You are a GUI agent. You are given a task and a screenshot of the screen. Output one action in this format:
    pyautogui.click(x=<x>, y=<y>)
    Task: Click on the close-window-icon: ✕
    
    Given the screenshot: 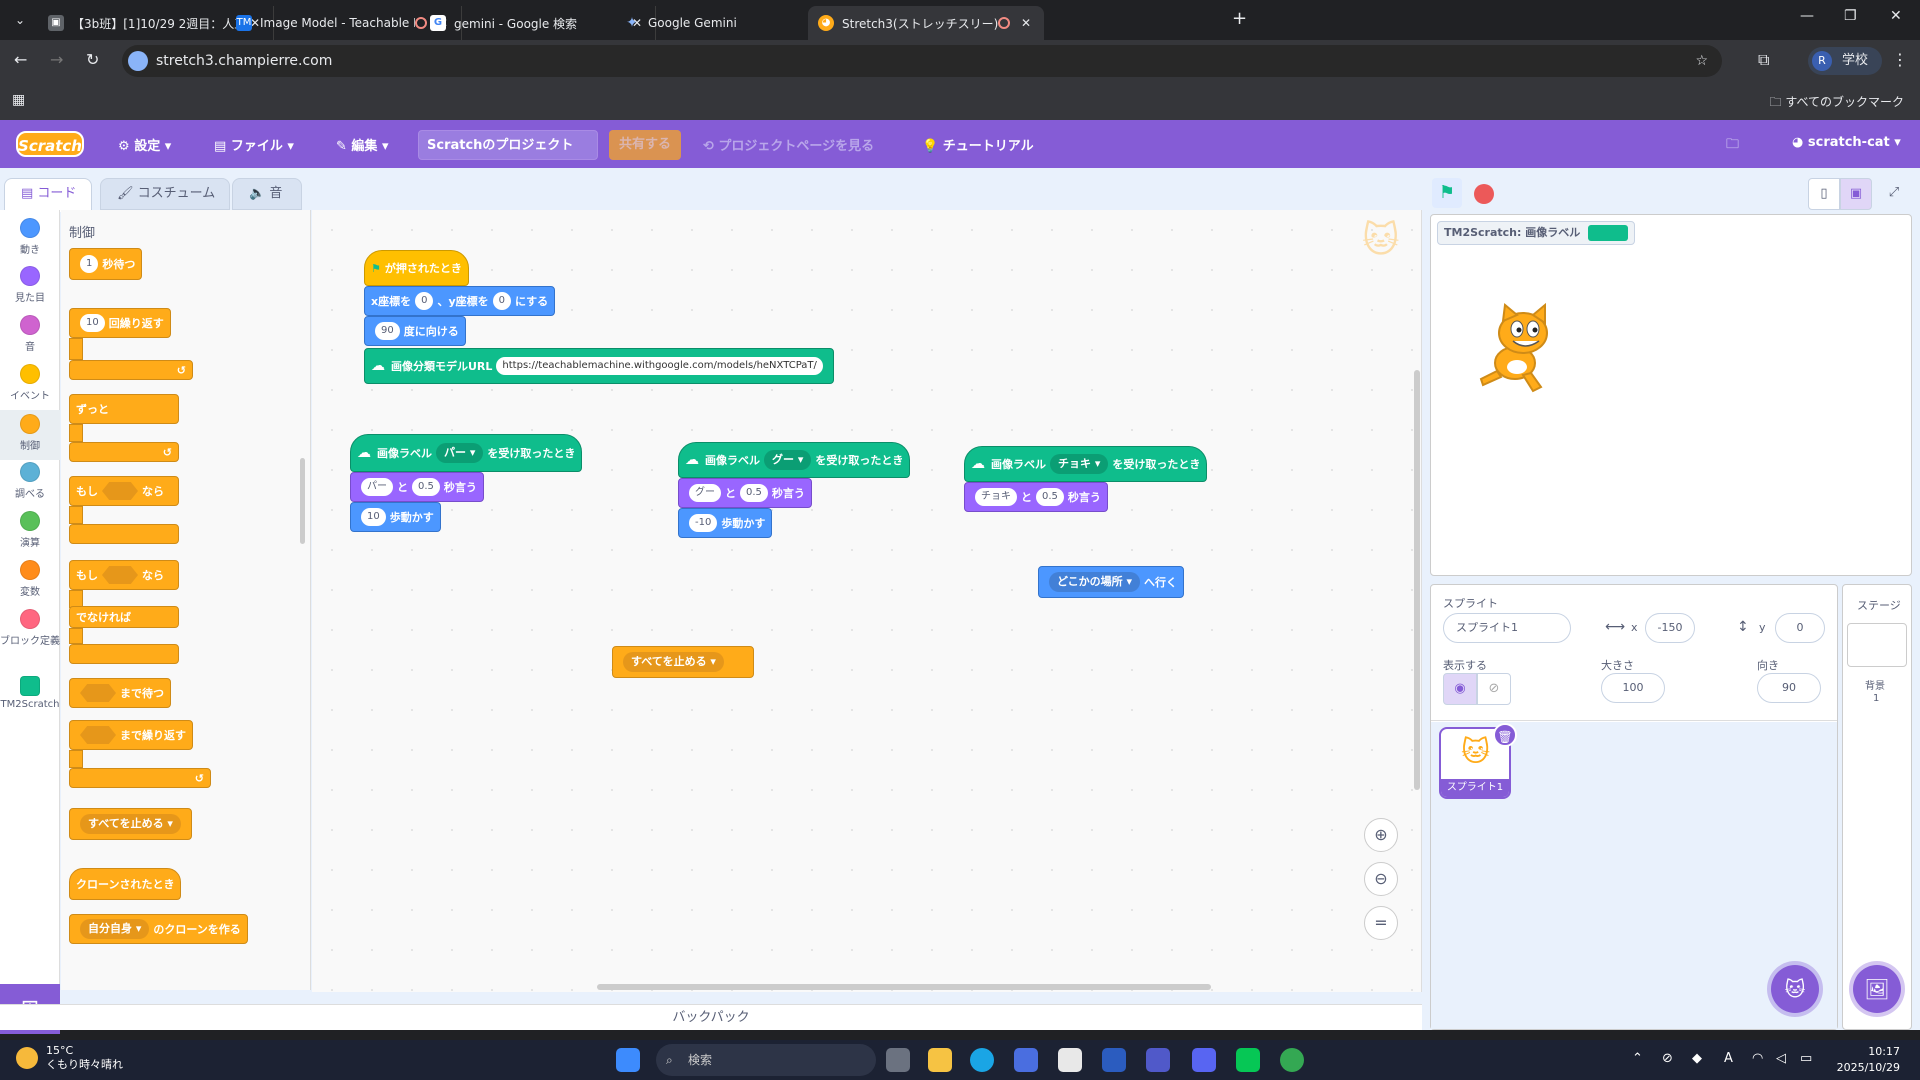 What is the action you would take?
    pyautogui.click(x=1896, y=16)
    